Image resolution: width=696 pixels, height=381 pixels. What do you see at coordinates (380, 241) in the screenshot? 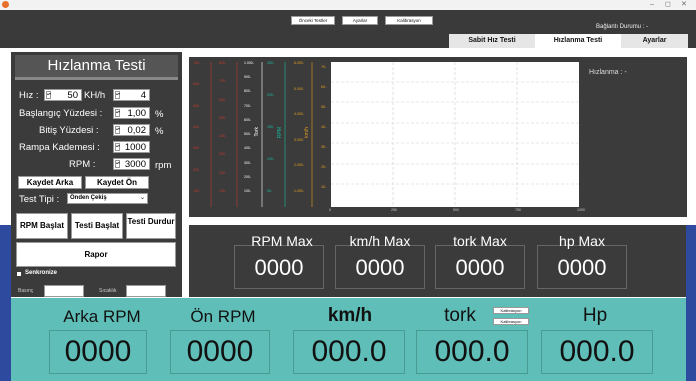
I see `kmh-max-label: km/h Max` at bounding box center [380, 241].